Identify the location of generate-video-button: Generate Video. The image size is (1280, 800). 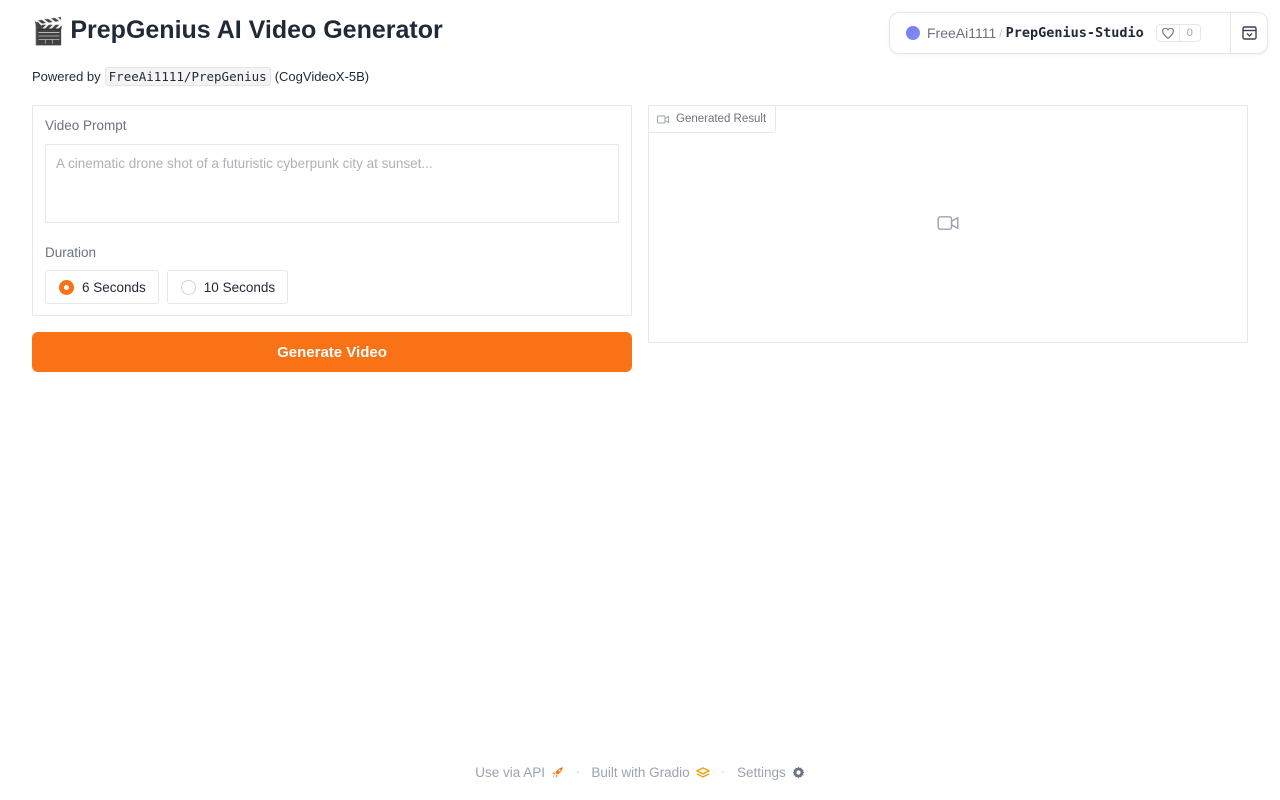
(332, 352).